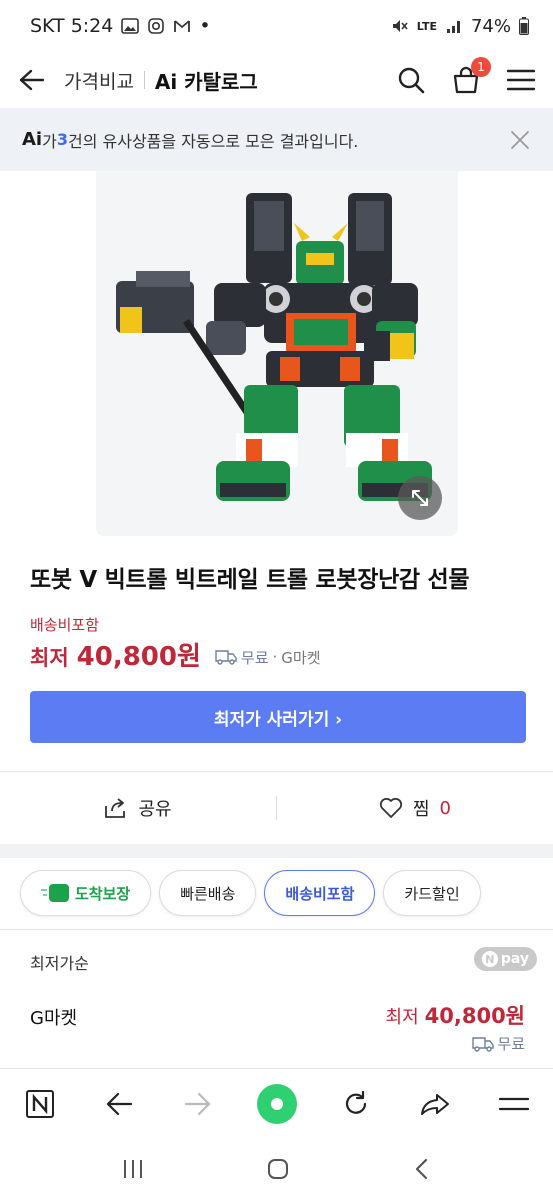 This screenshot has height=1200, width=553. I want to click on buy-lowest-price-button: 최저가 사러가기 ›, so click(278, 717).